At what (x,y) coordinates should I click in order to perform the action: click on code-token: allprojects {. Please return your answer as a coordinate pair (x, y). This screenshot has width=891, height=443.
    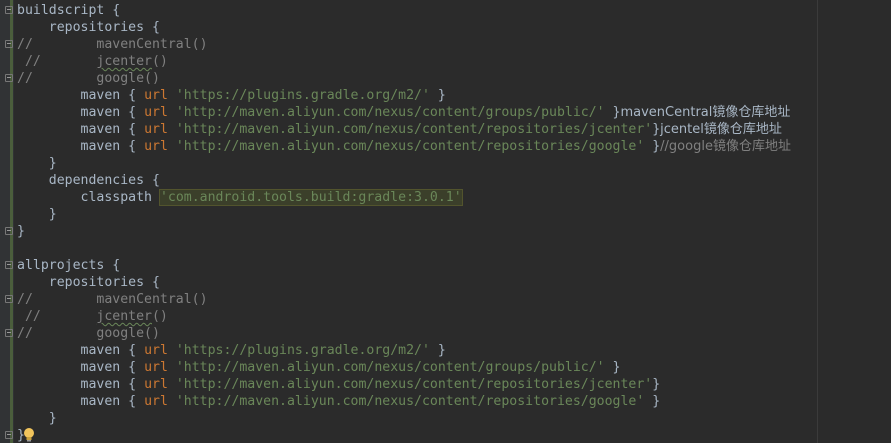
    Looking at the image, I should click on (69, 265).